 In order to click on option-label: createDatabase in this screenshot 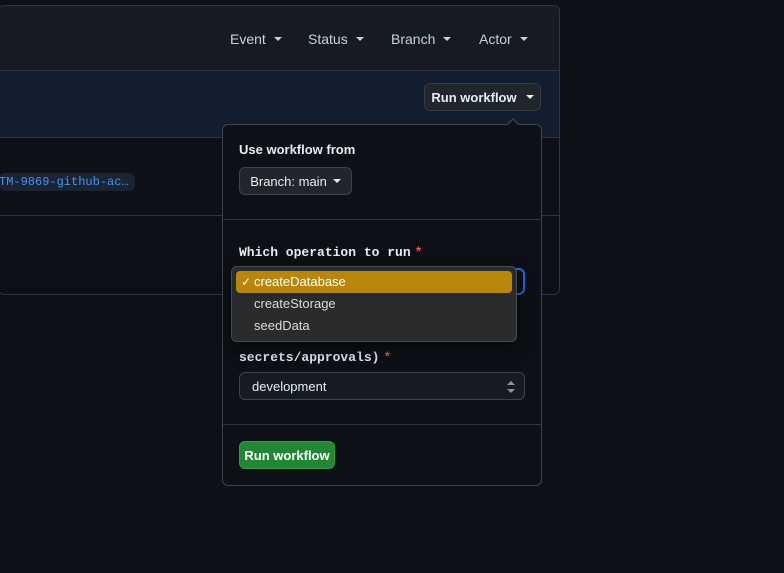, I will do `click(300, 281)`.